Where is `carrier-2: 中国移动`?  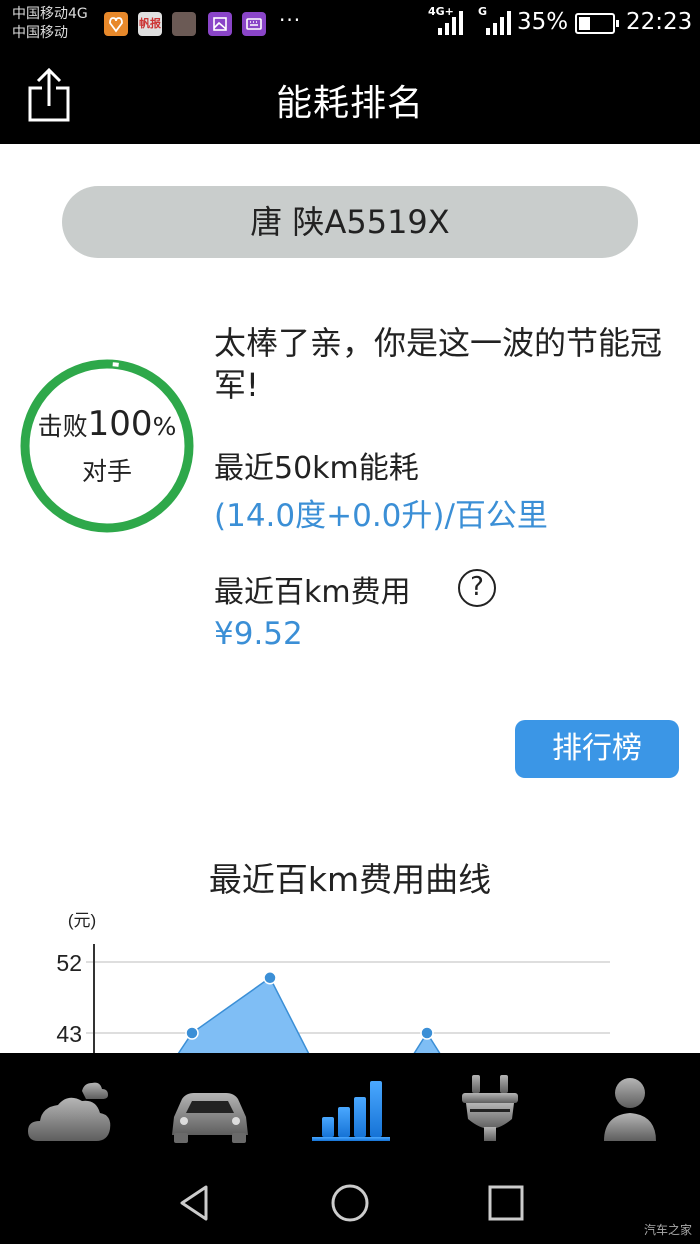 carrier-2: 中国移动 is located at coordinates (40, 33).